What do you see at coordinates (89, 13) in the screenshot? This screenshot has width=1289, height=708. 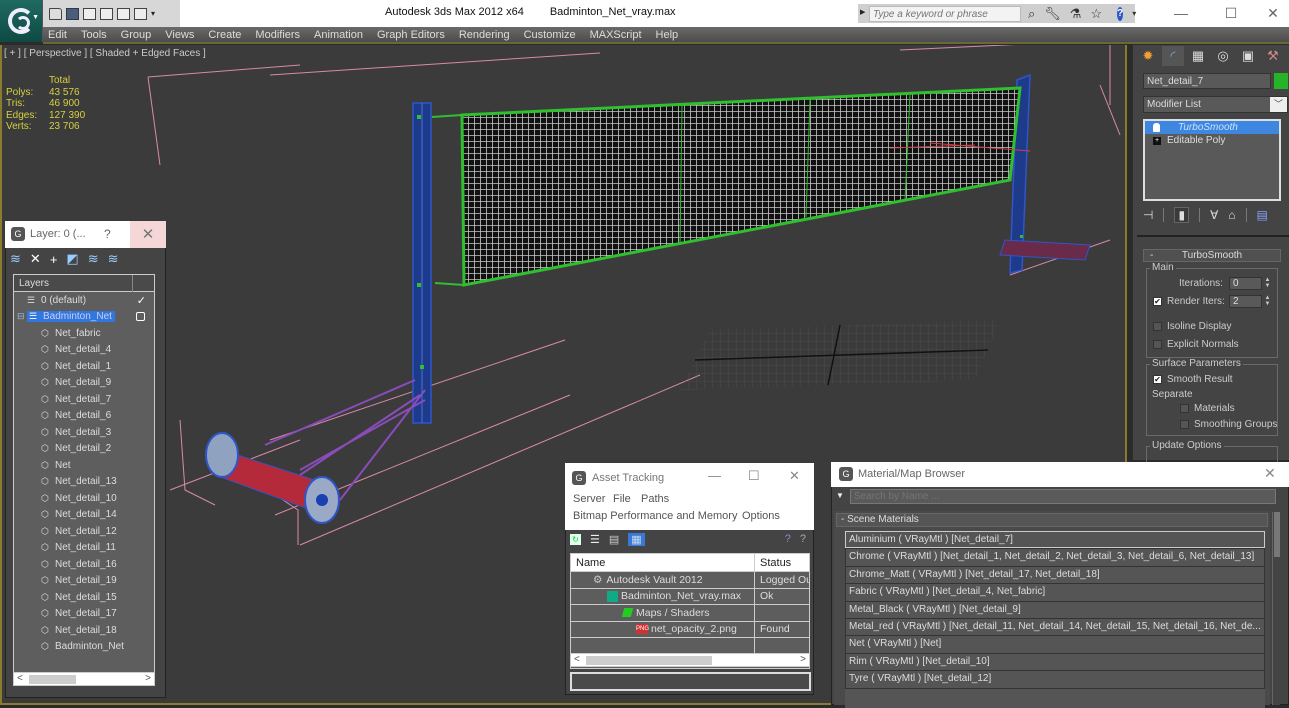 I see `new-scene-icon` at bounding box center [89, 13].